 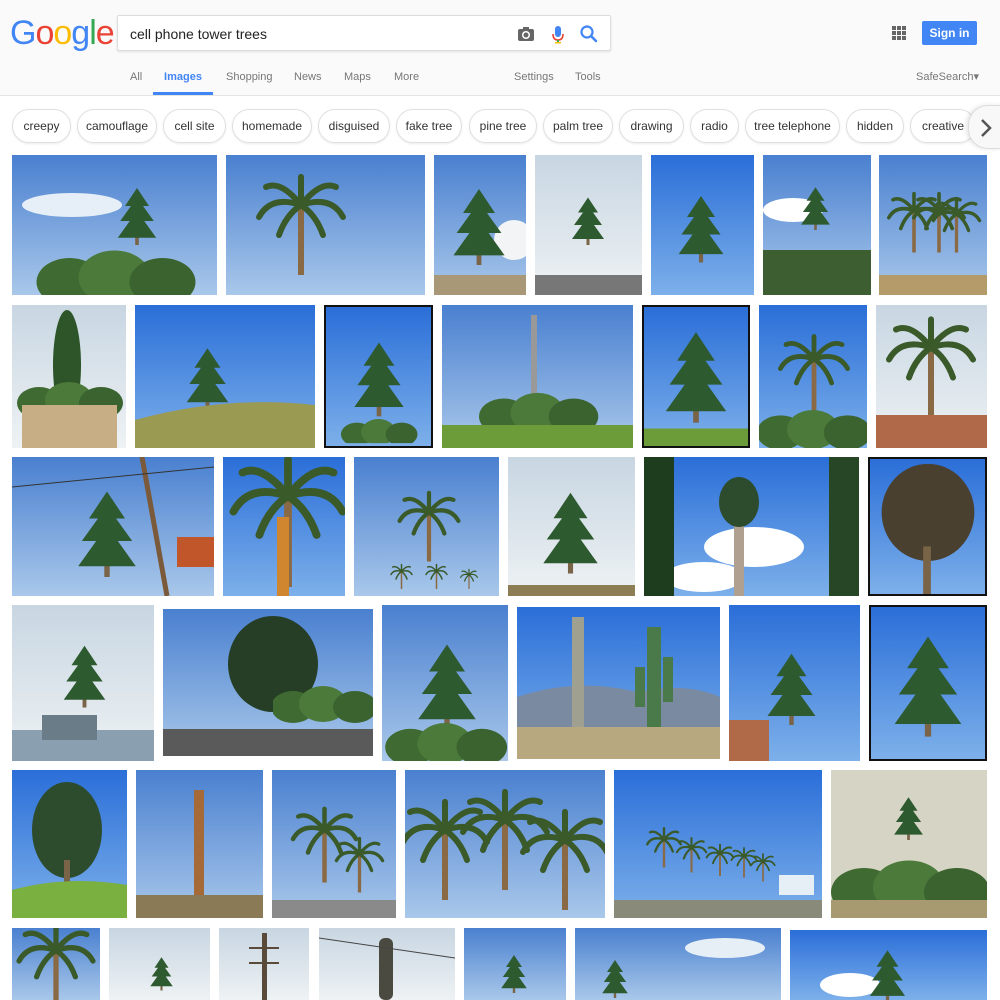 I want to click on tab-more: More, so click(x=406, y=78).